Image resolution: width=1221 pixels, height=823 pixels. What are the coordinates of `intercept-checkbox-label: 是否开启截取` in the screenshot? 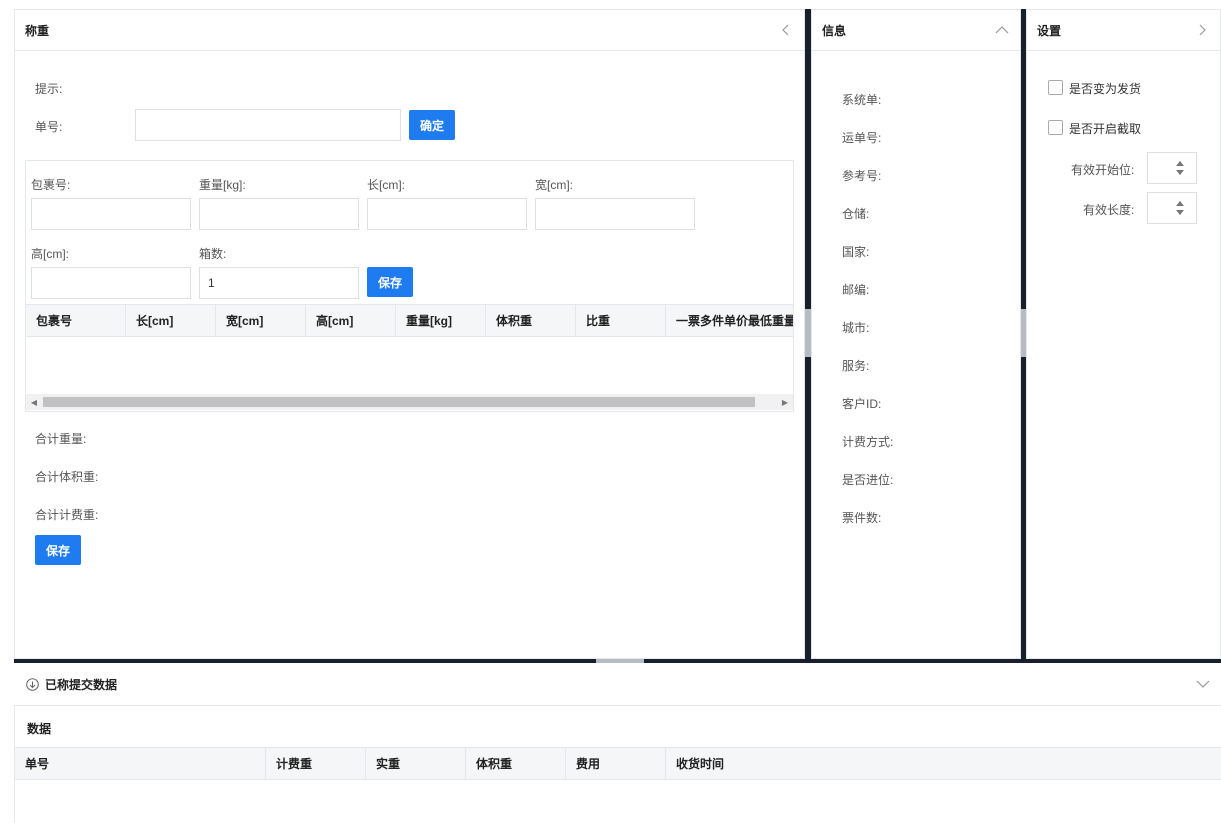 It's located at (1105, 128).